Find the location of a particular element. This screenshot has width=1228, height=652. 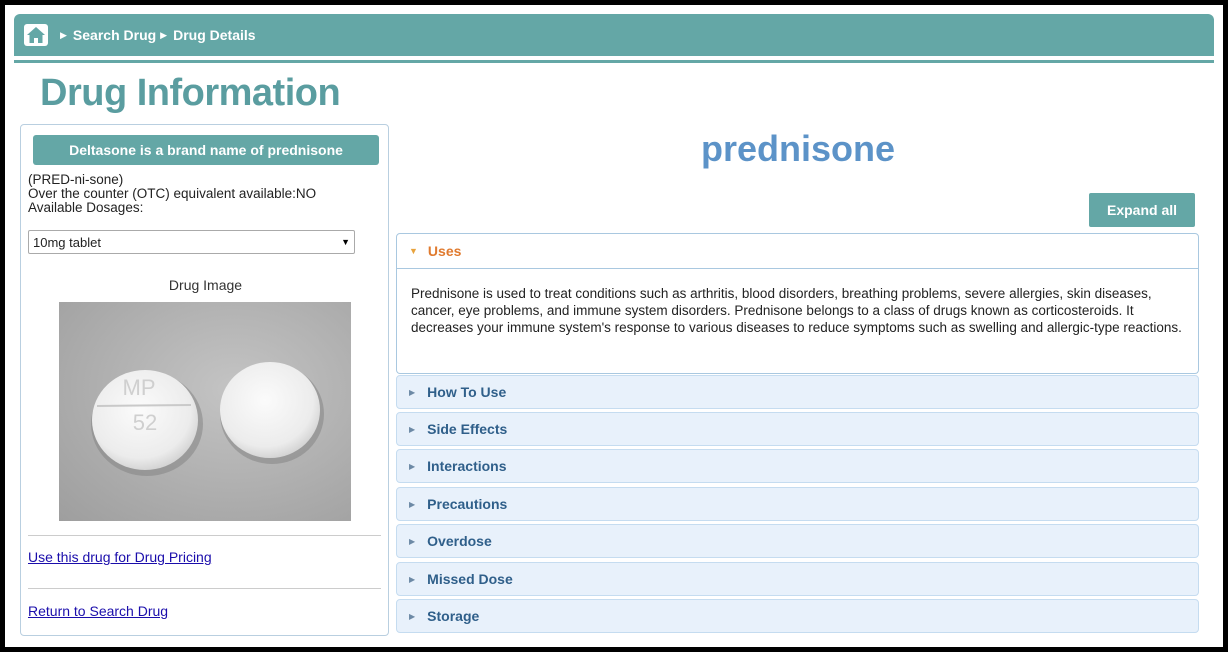

dosages-label: Available Dosages: is located at coordinates (86, 207).